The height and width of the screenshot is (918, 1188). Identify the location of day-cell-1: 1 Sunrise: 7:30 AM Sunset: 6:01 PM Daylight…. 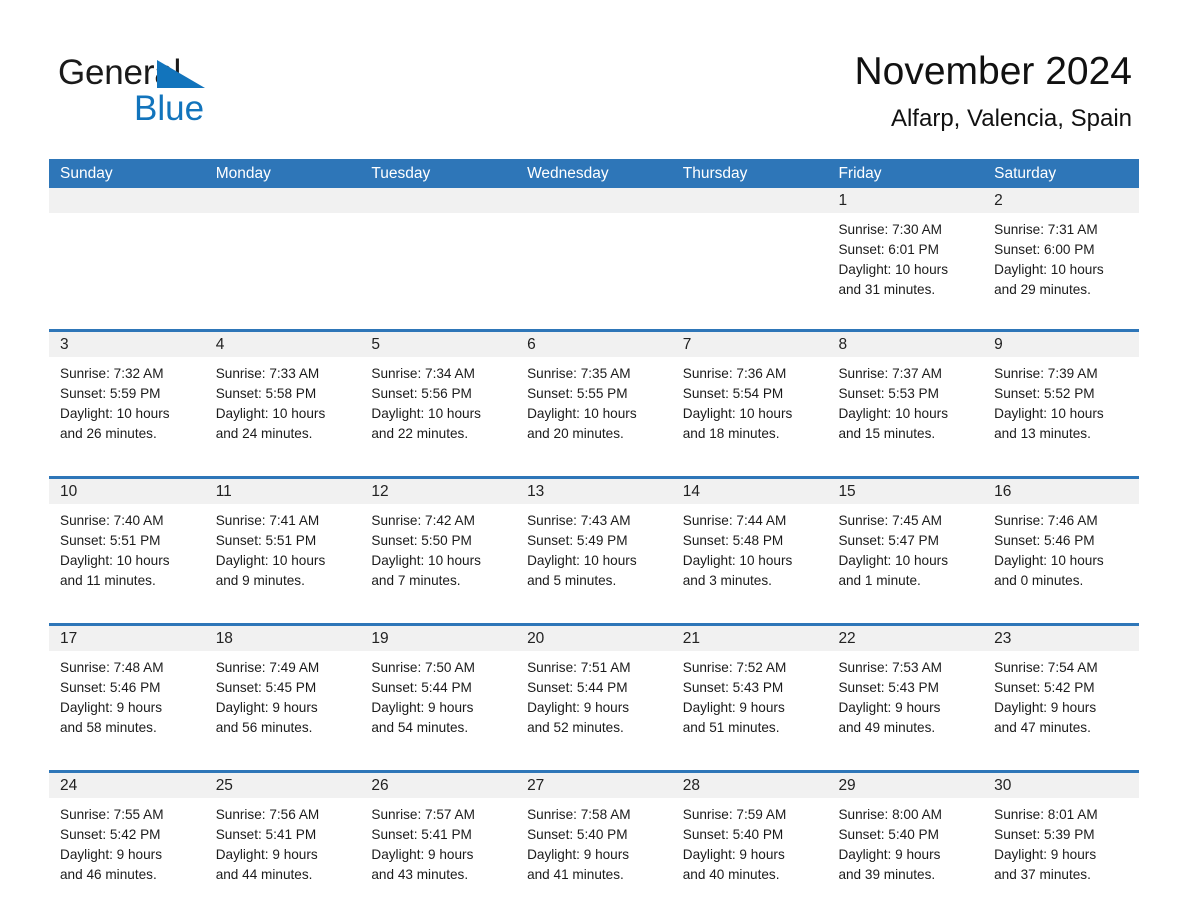
(905, 254).